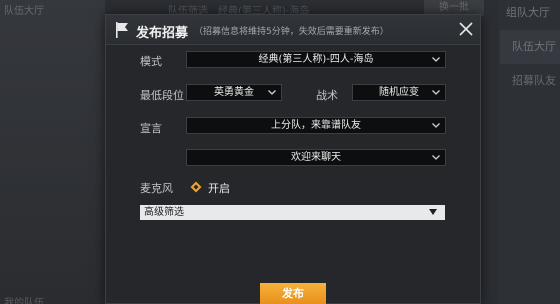 The image size is (560, 304). I want to click on slogan-select-1: 上分队，来靠谱队友, so click(316, 125).